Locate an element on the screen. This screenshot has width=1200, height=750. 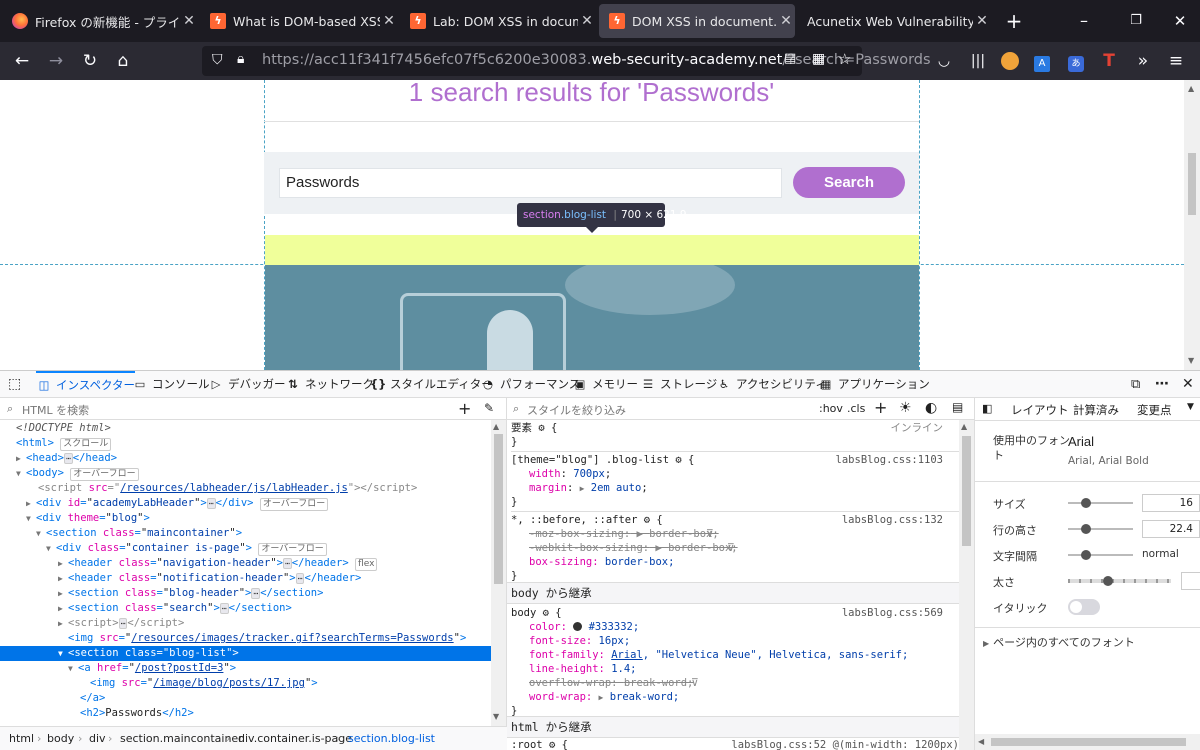
body-rule-header: body ⚙ { is located at coordinates (536, 613).